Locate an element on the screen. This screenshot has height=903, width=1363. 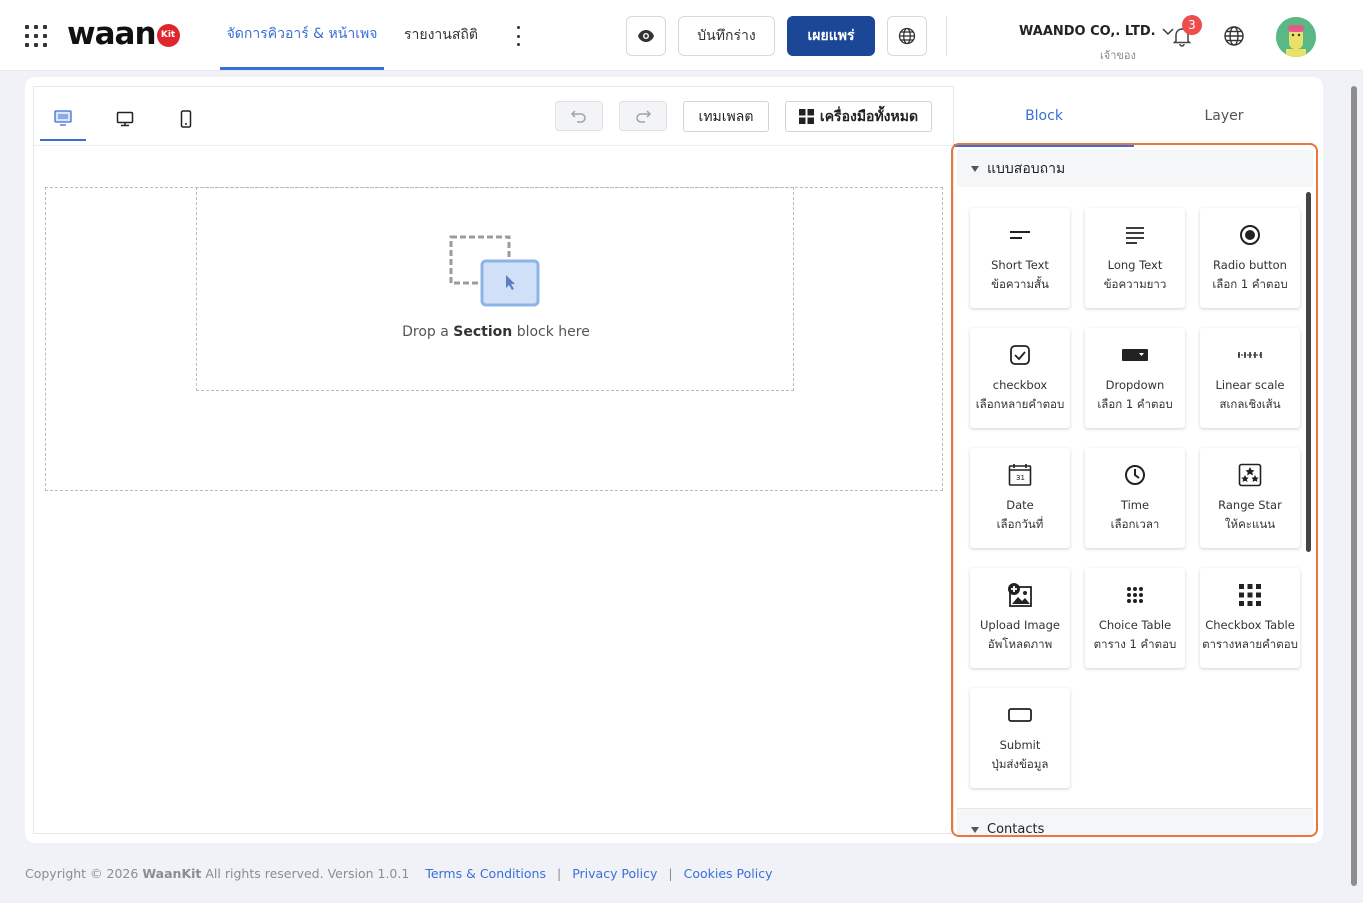
logo-badge: Kit is located at coordinates (168, 35).